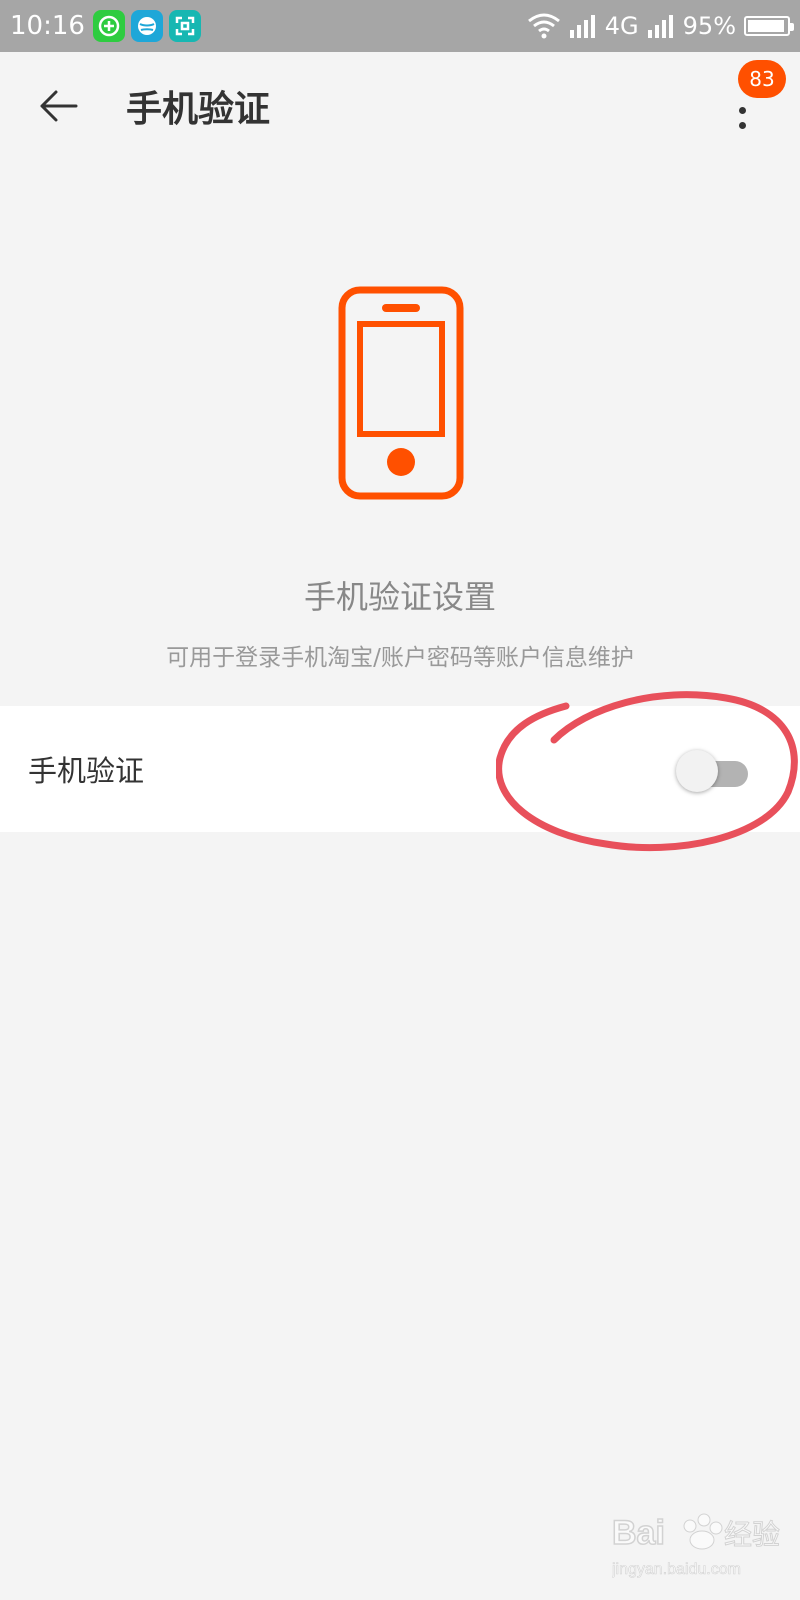 This screenshot has width=800, height=1600. I want to click on more-menu-button, so click(742, 118).